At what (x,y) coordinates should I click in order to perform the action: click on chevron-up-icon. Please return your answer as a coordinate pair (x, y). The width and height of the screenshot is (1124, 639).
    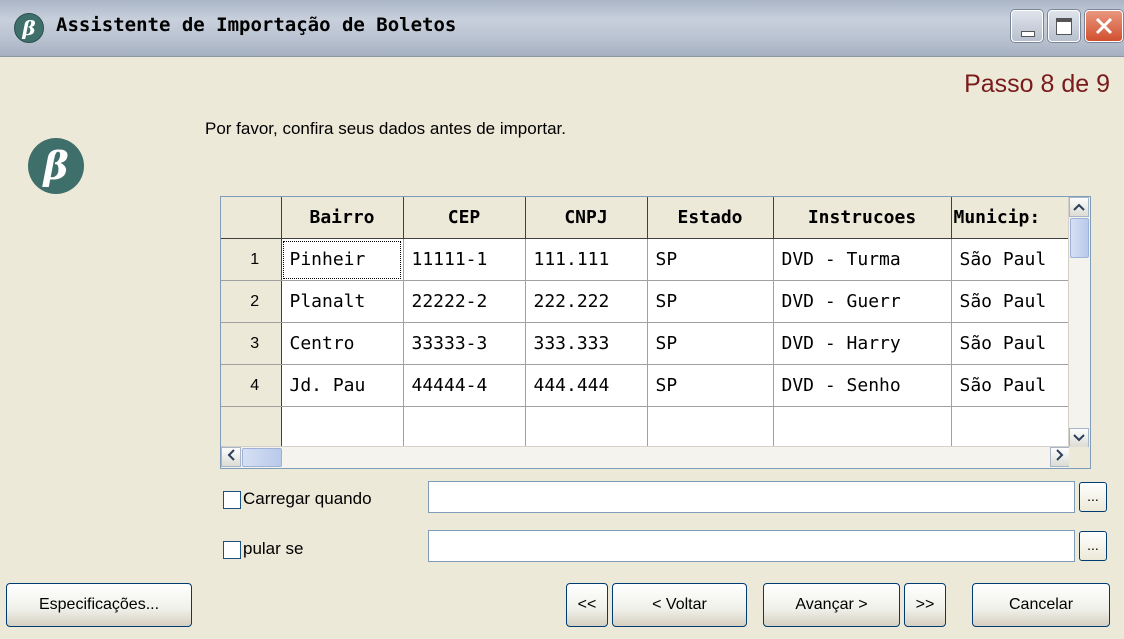
    Looking at the image, I should click on (1079, 207).